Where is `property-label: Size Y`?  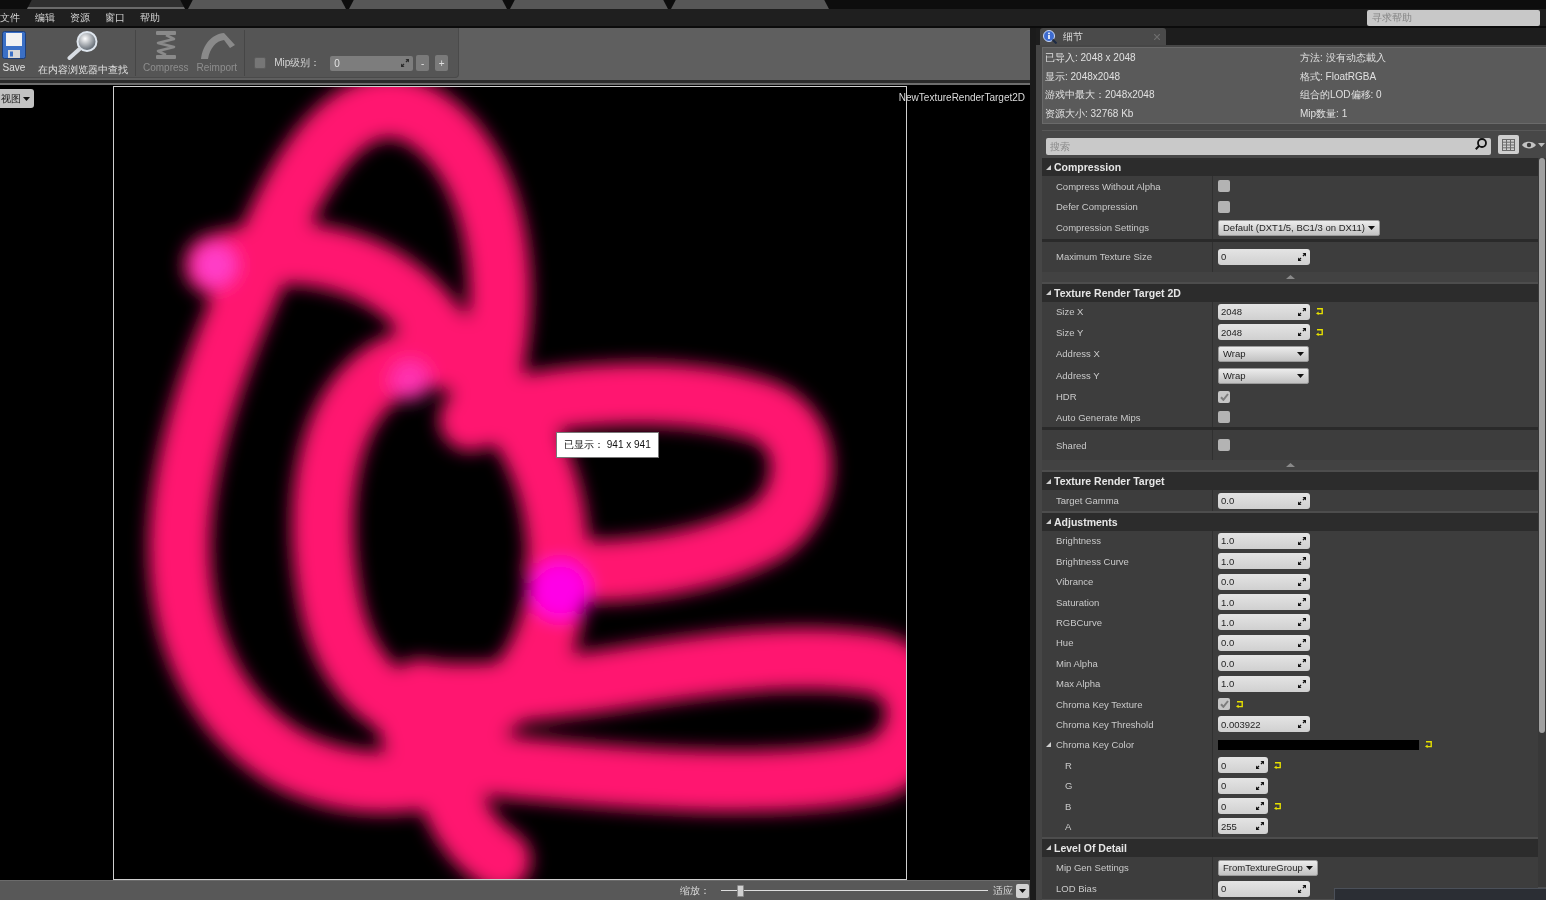 property-label: Size Y is located at coordinates (1070, 332).